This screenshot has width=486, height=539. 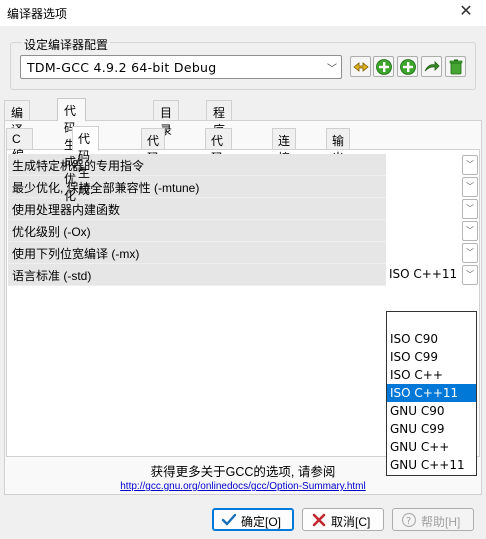 What do you see at coordinates (261, 522) in the screenshot?
I see `ok-button-label: 确定[O]` at bounding box center [261, 522].